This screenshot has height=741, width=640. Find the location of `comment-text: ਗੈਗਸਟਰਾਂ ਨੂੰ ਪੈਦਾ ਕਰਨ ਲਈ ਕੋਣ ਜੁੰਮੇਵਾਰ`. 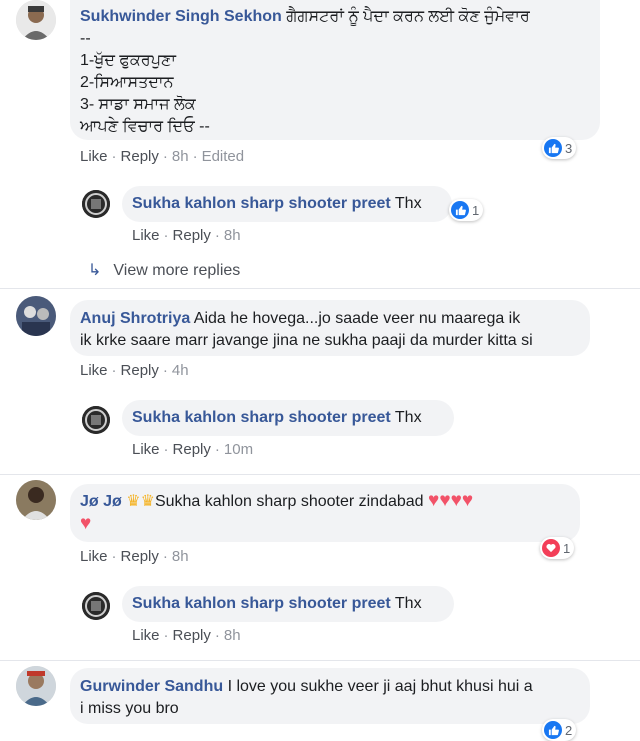

comment-text: ਗੈਗਸਟਰਾਂ ਨੂੰ ਪੈਦਾ ਕਰਨ ਲਈ ਕੋਣ ਜੁੰਮੇਵਾਰ is located at coordinates (408, 16).